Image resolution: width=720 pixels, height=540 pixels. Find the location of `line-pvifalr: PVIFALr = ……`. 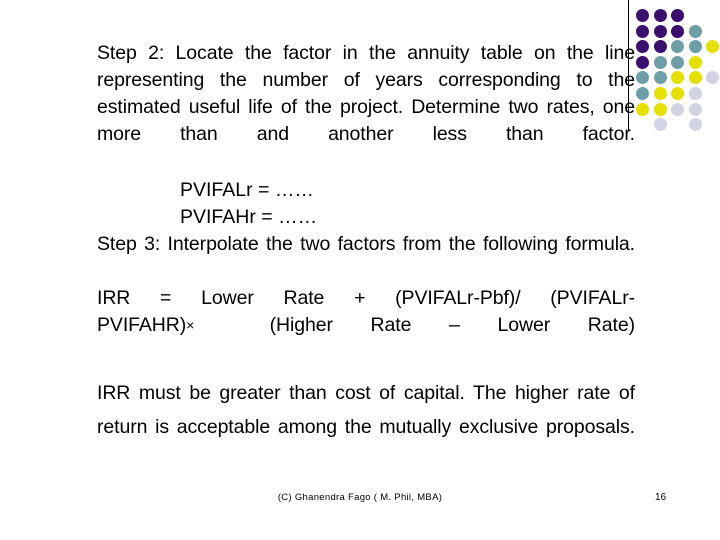

line-pvifalr: PVIFALr = …… is located at coordinates (247, 190).